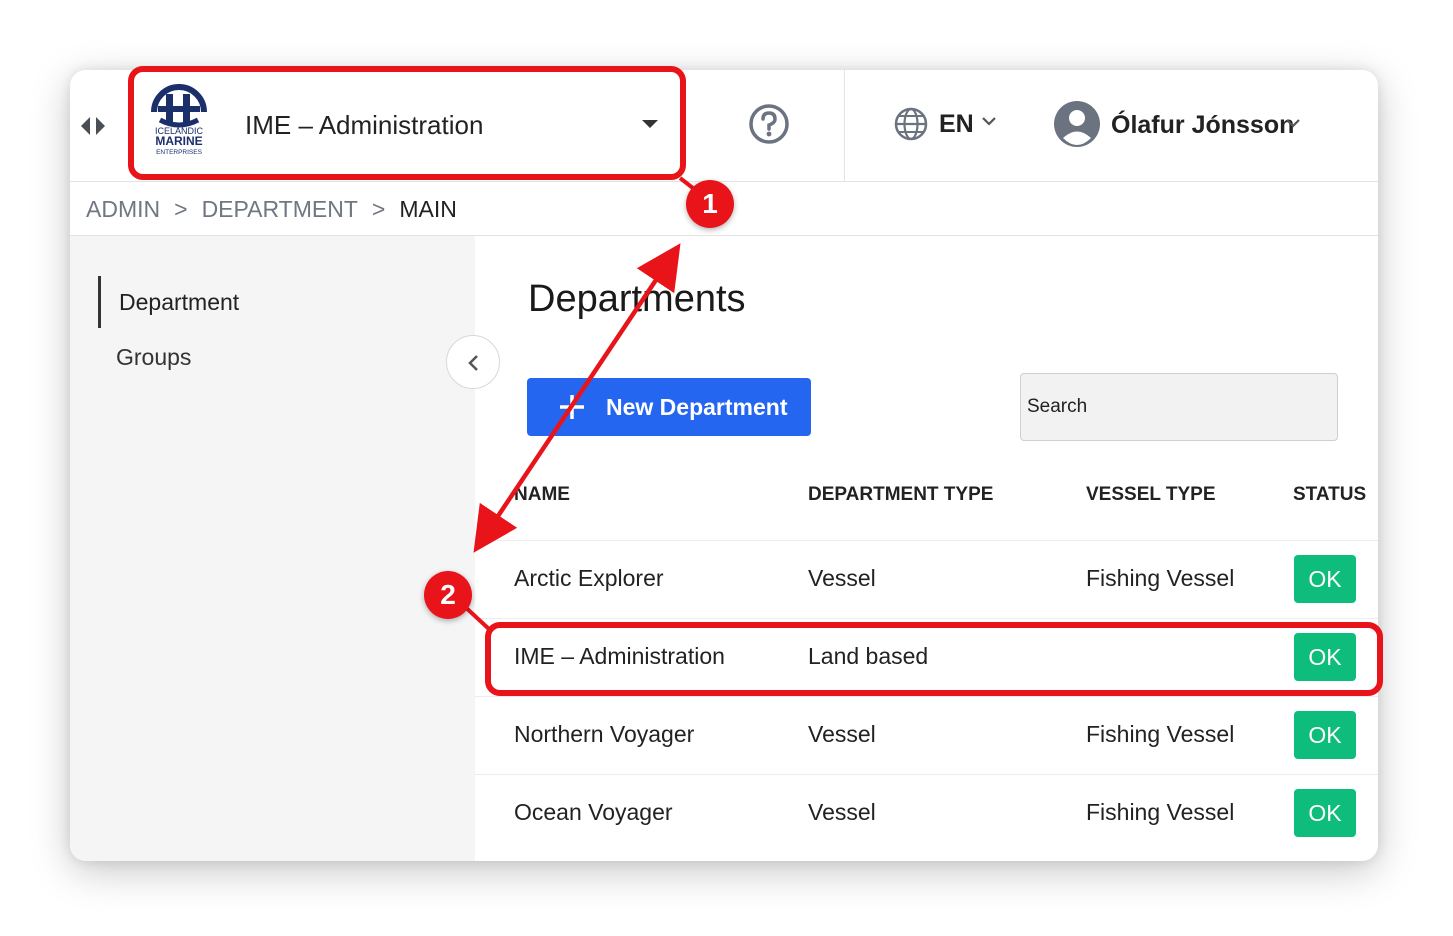  What do you see at coordinates (619, 656) in the screenshot?
I see `cell-name: IME – Administration` at bounding box center [619, 656].